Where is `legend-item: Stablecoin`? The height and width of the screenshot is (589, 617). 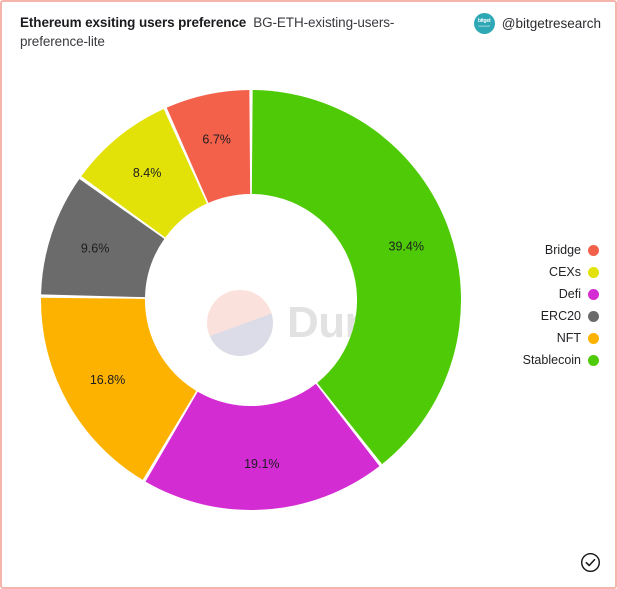
legend-item: Stablecoin is located at coordinates (539, 360).